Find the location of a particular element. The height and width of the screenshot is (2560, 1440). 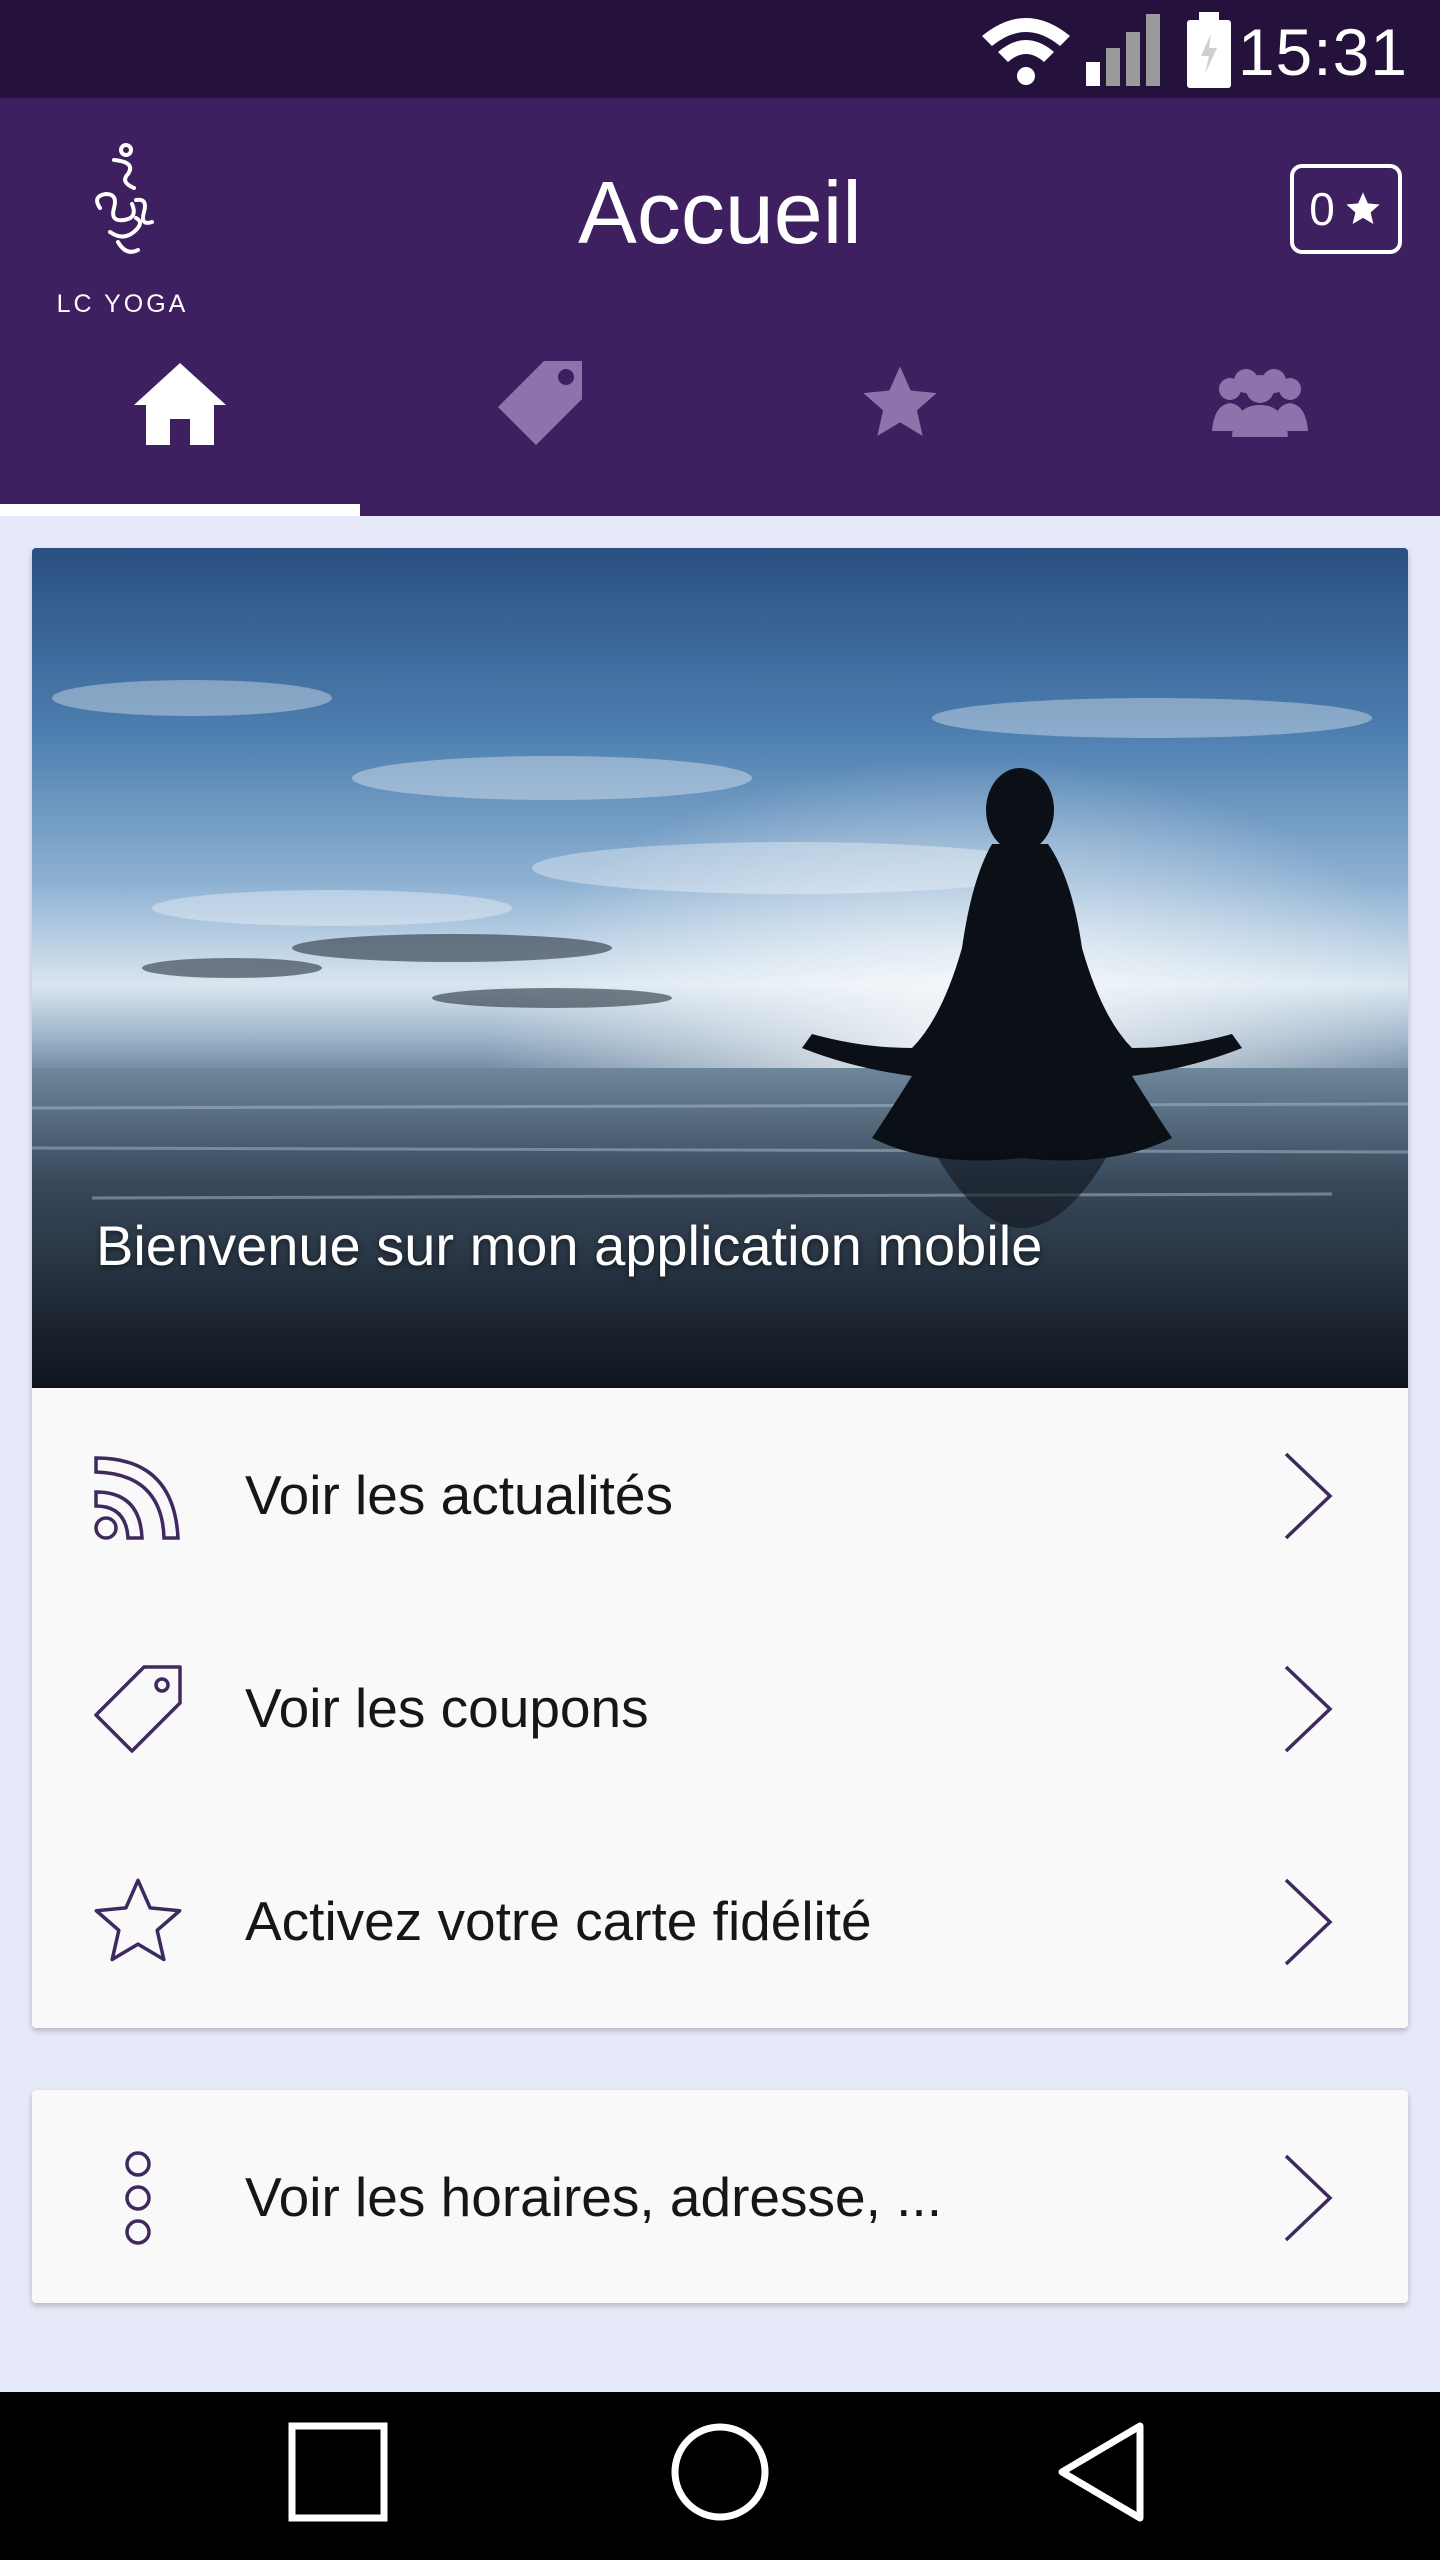

tab-community is located at coordinates (1260, 418).